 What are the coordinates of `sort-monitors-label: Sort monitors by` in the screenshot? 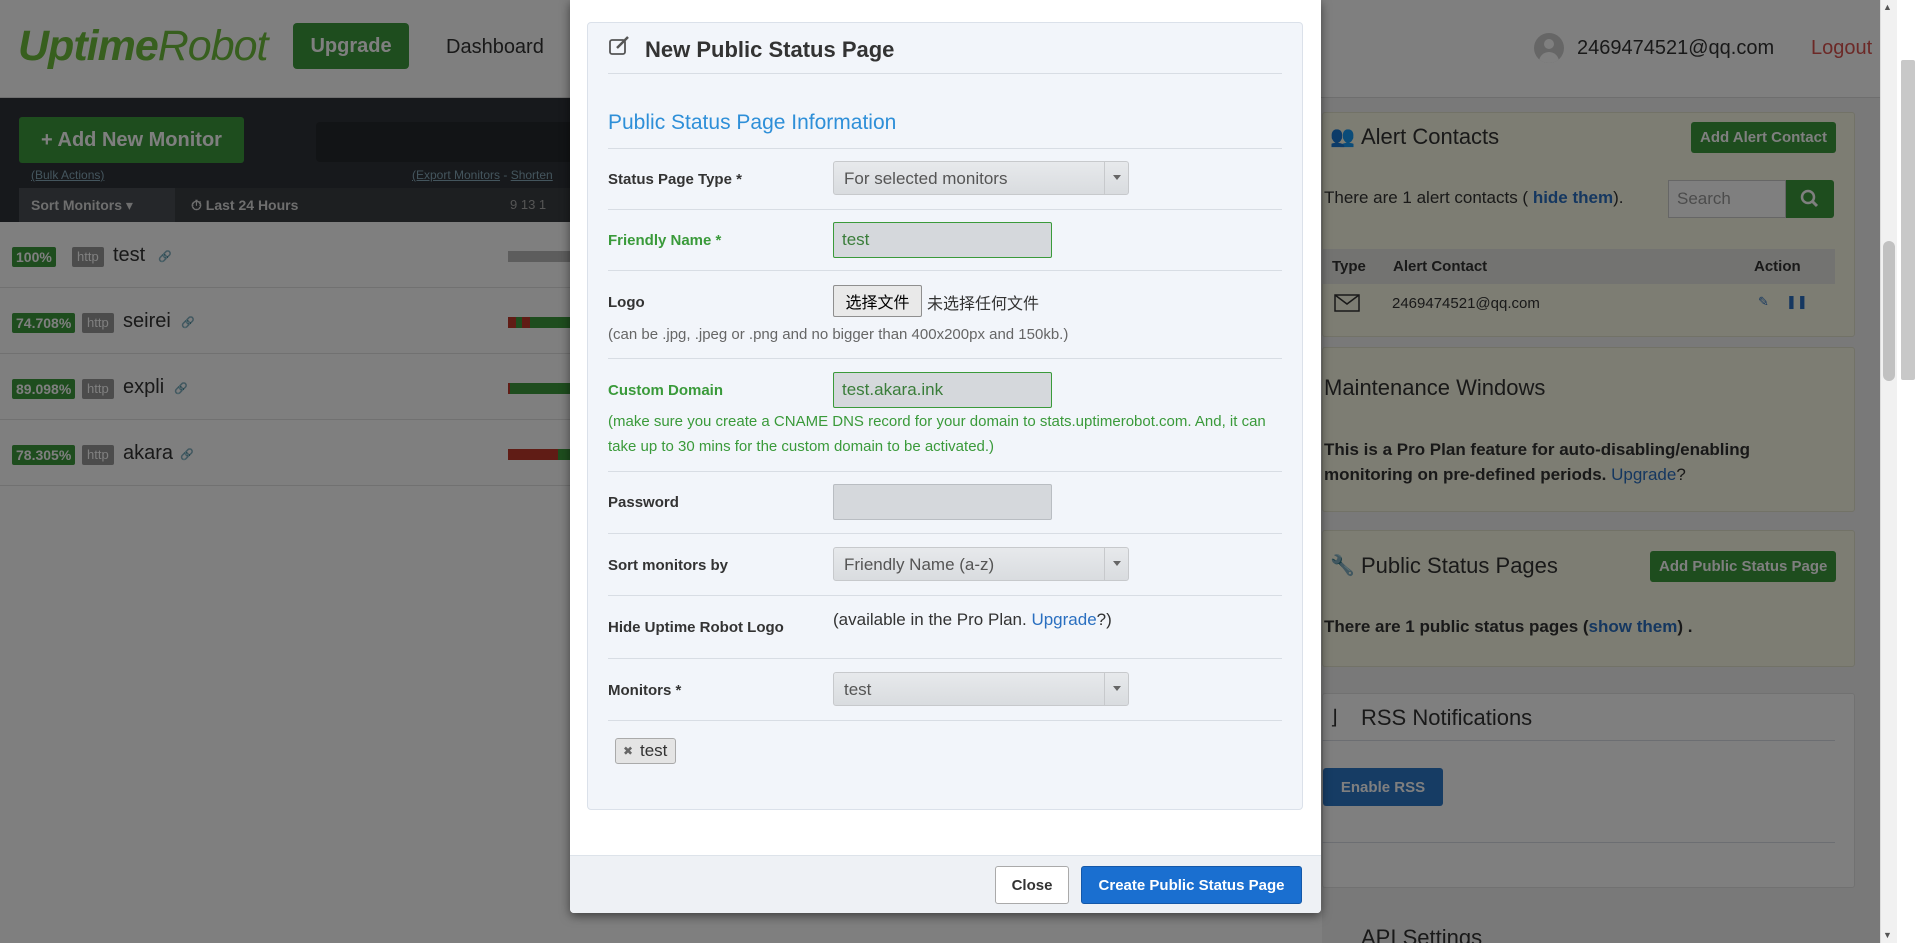 It's located at (668, 565).